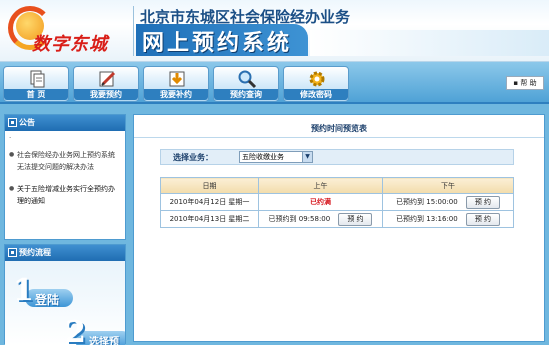 The image size is (549, 345). What do you see at coordinates (107, 79) in the screenshot?
I see `edit-icon` at bounding box center [107, 79].